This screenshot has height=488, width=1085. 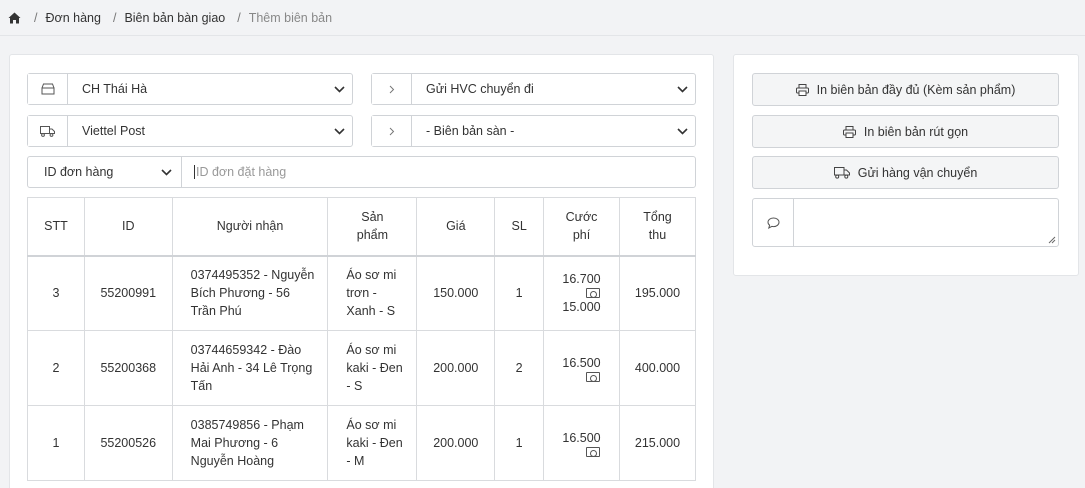 I want to click on order-id-placeholder: ID đơn đặt hàng, so click(x=241, y=172).